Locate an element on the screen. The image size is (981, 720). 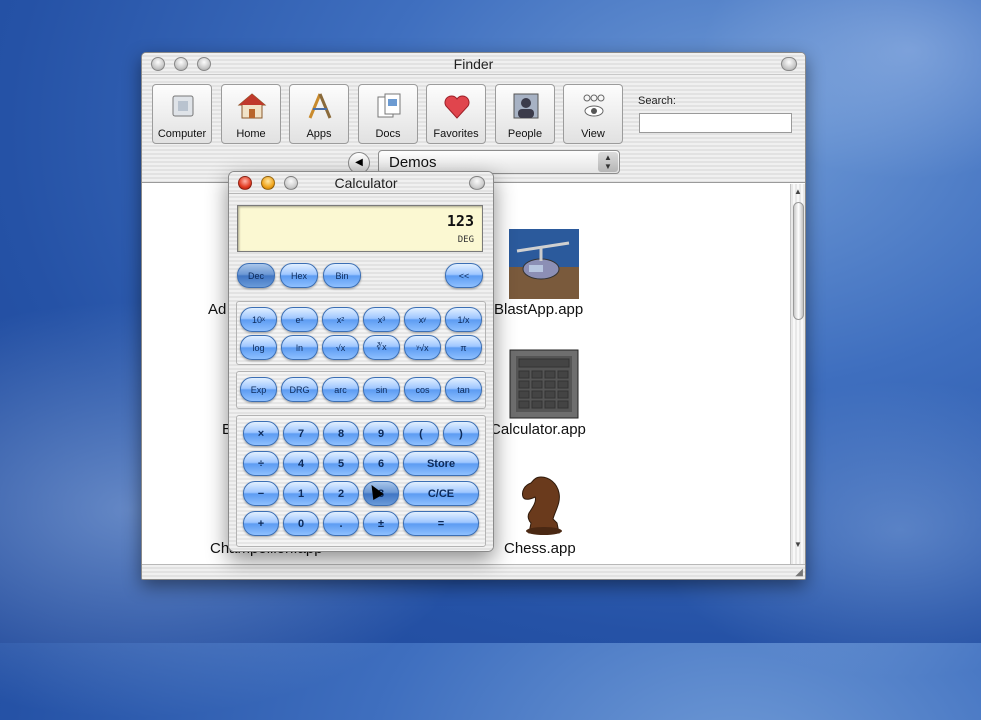
key-bin: Bin is located at coordinates (342, 275).